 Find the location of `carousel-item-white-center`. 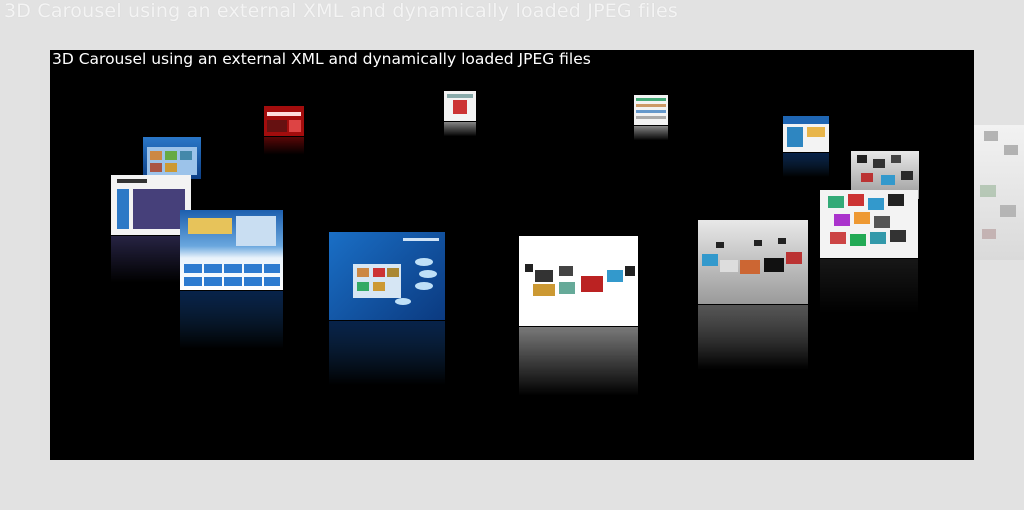

carousel-item-white-center is located at coordinates (578, 324).